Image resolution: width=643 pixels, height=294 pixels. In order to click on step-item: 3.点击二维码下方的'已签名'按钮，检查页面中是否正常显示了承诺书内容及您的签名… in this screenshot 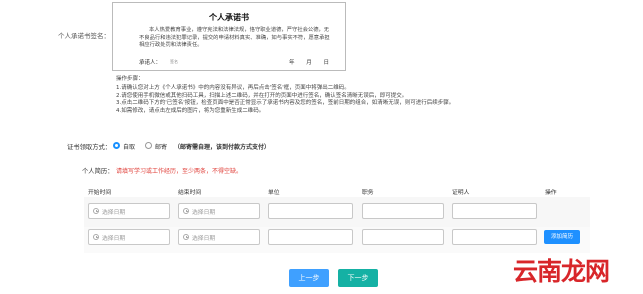, I will do `click(285, 103)`.